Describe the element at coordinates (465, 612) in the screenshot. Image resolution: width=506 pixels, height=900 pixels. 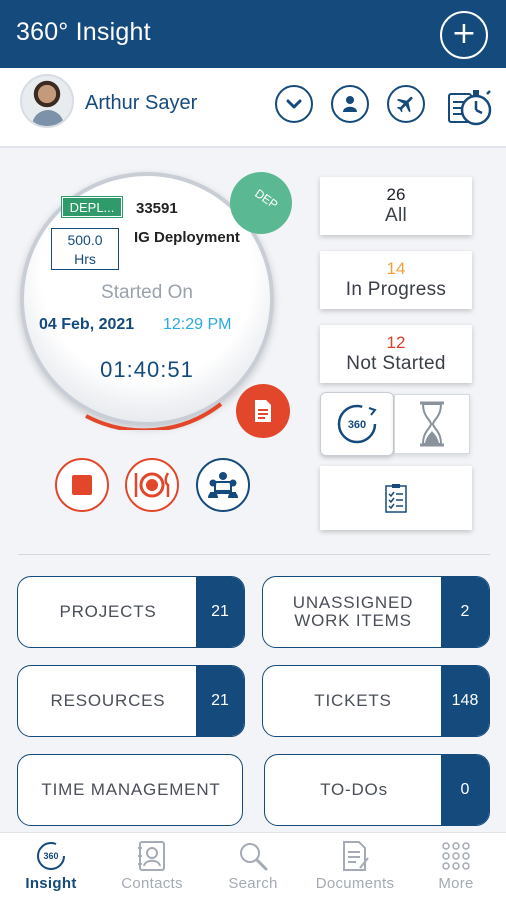
I see `unassigned-count: 2` at that location.